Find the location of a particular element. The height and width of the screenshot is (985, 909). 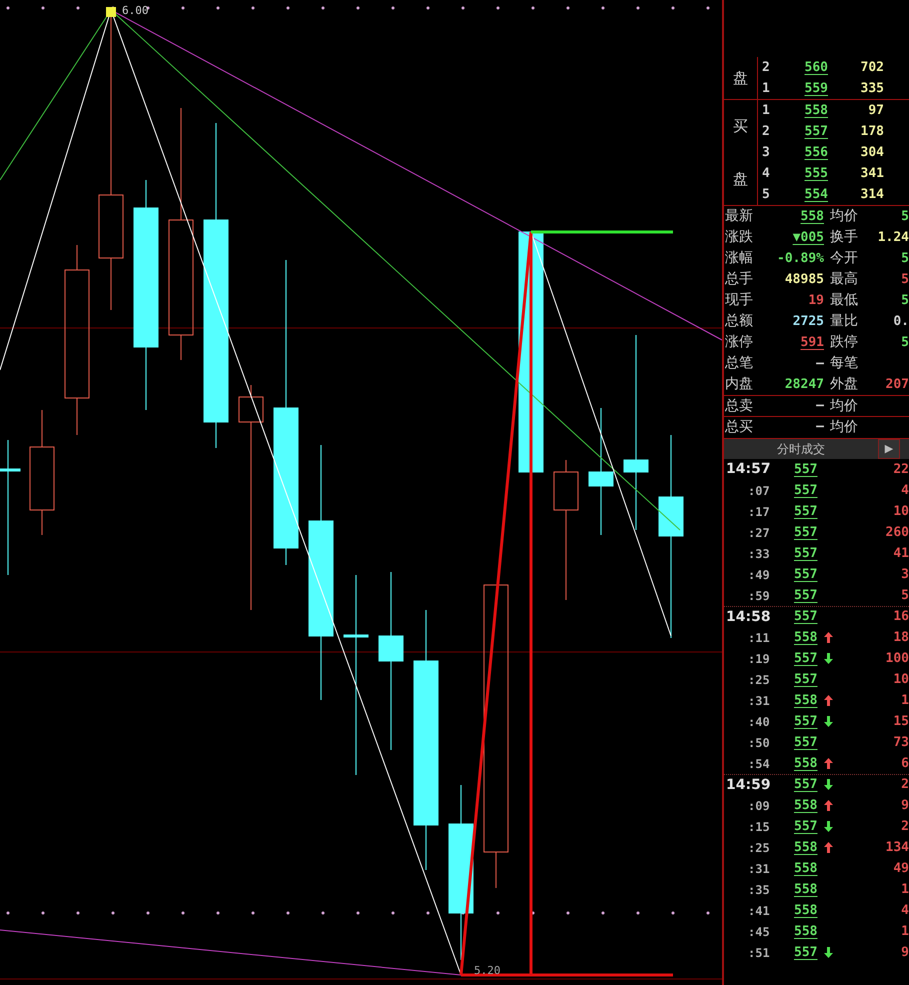

trade-time: :33 is located at coordinates (759, 554).